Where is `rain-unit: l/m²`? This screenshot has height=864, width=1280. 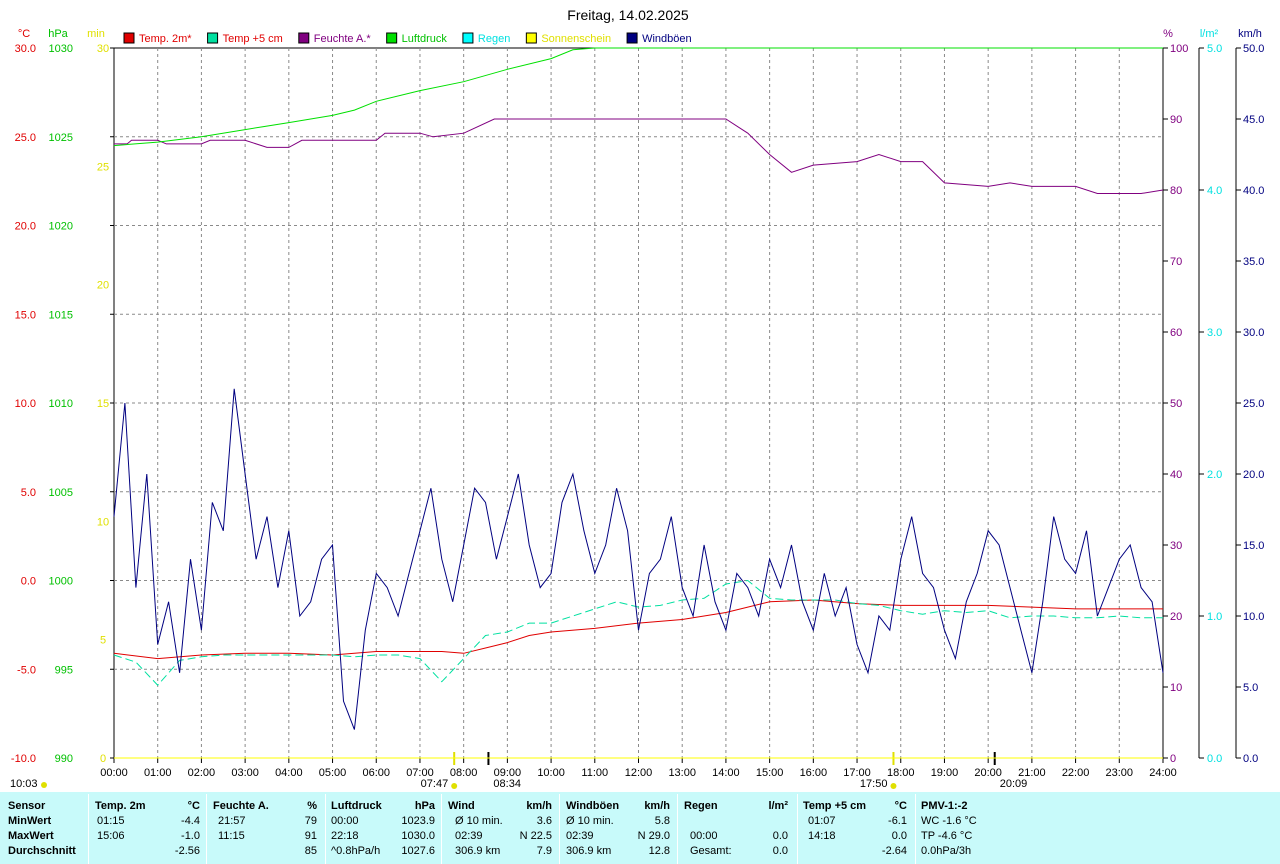
rain-unit: l/m² is located at coordinates (778, 806).